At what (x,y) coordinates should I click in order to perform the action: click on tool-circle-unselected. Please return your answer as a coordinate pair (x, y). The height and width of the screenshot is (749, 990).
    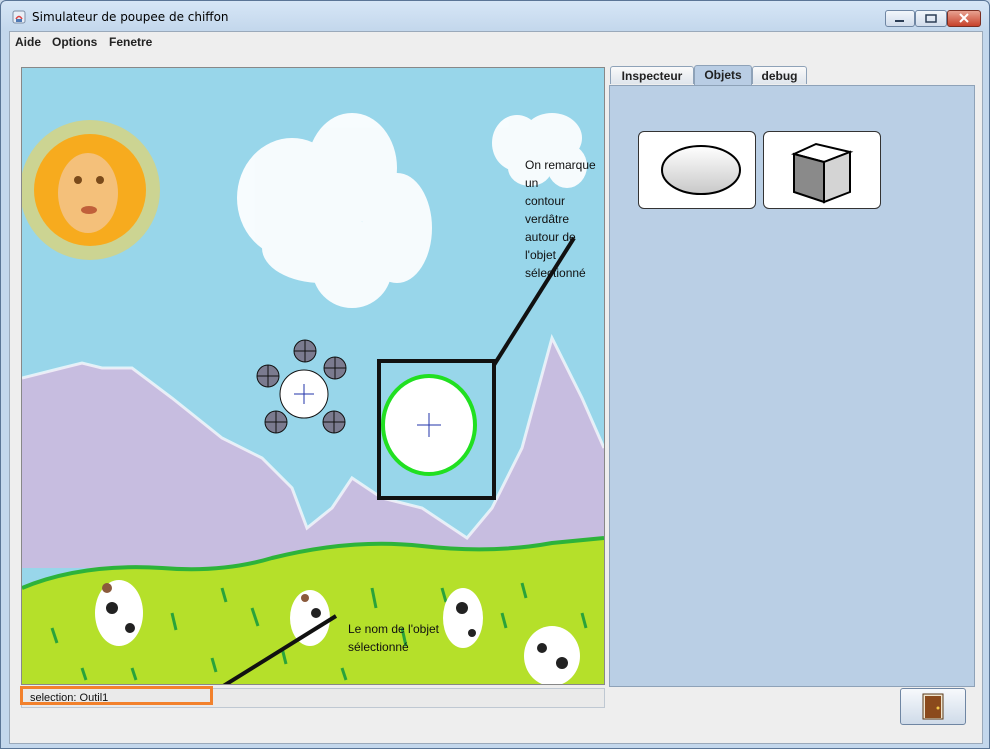
    Looking at the image, I should click on (304, 394).